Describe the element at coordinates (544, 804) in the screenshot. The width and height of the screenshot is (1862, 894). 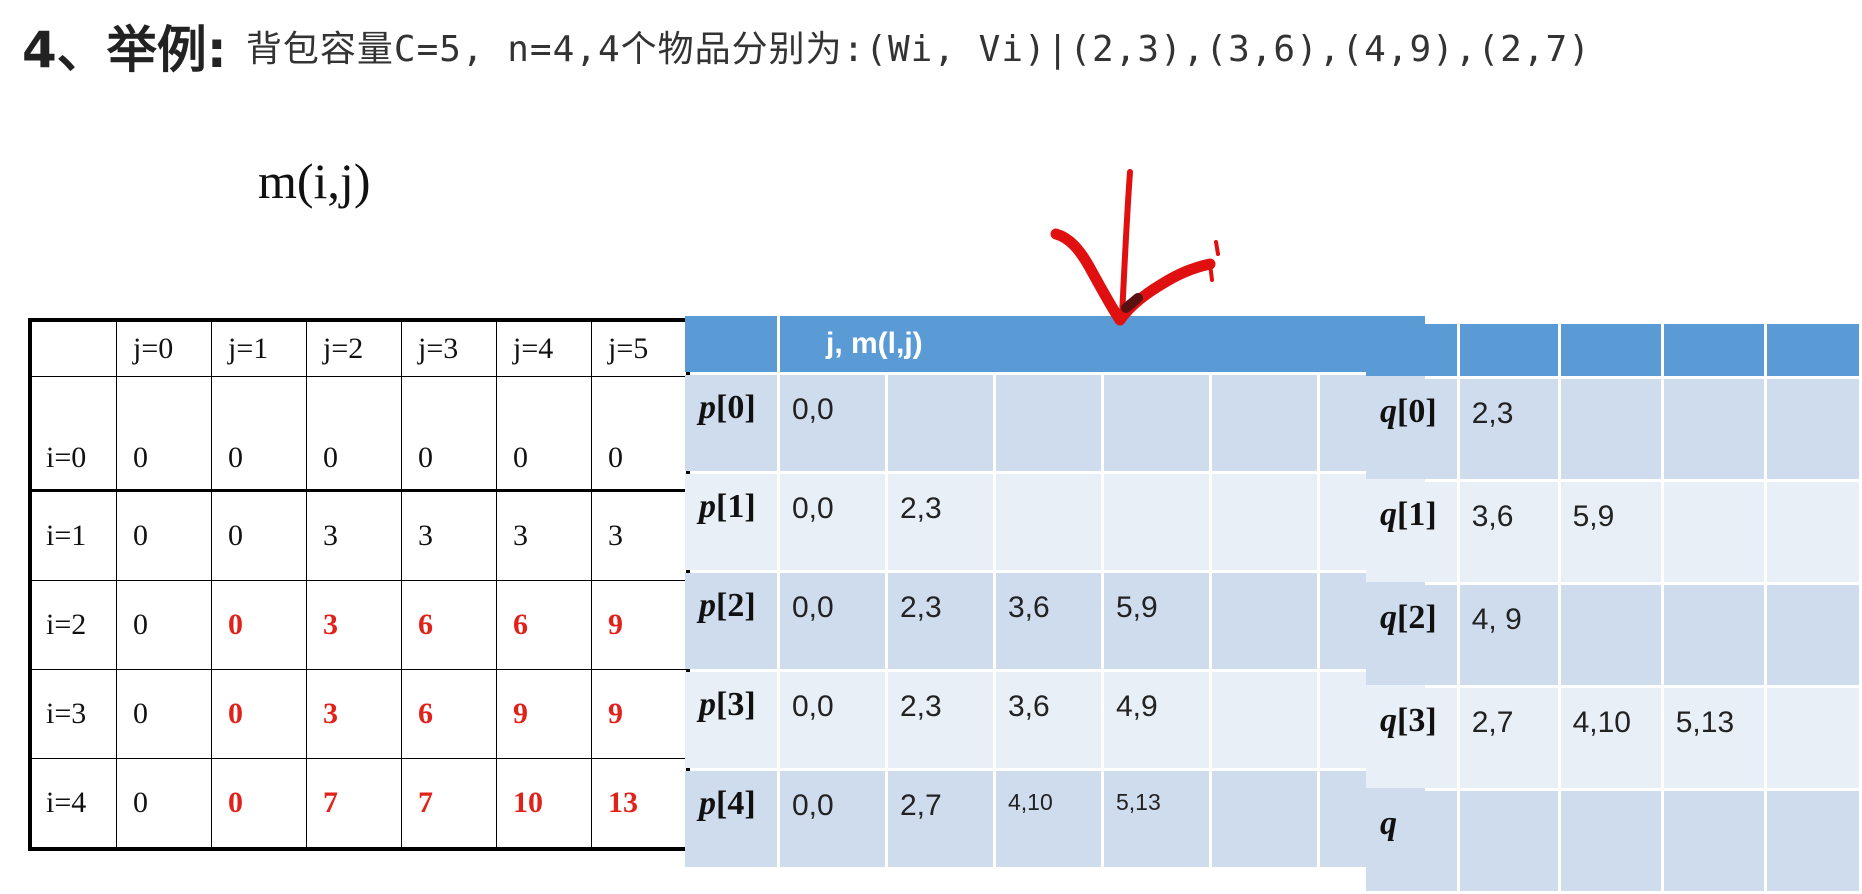
I see `dp-cell-highlight: 10` at that location.